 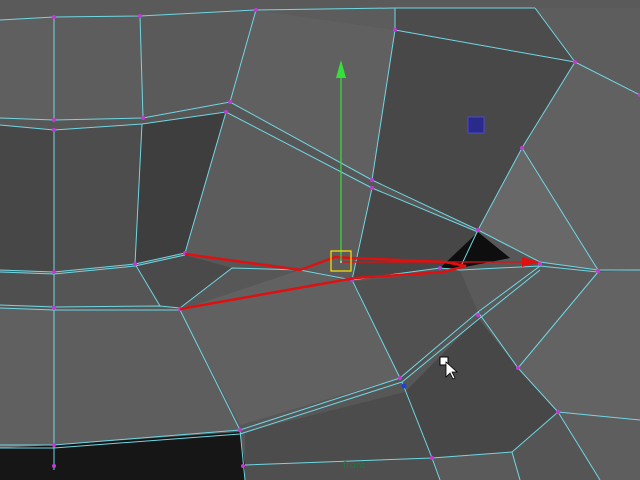 I want to click on component-selection-icon, so click(x=476, y=125).